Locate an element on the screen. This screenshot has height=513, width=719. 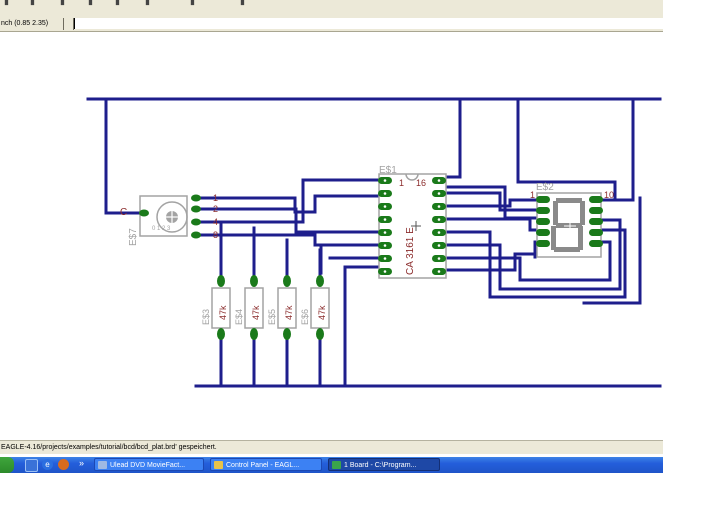
switch-pin-label: 2 is located at coordinates (215, 209).